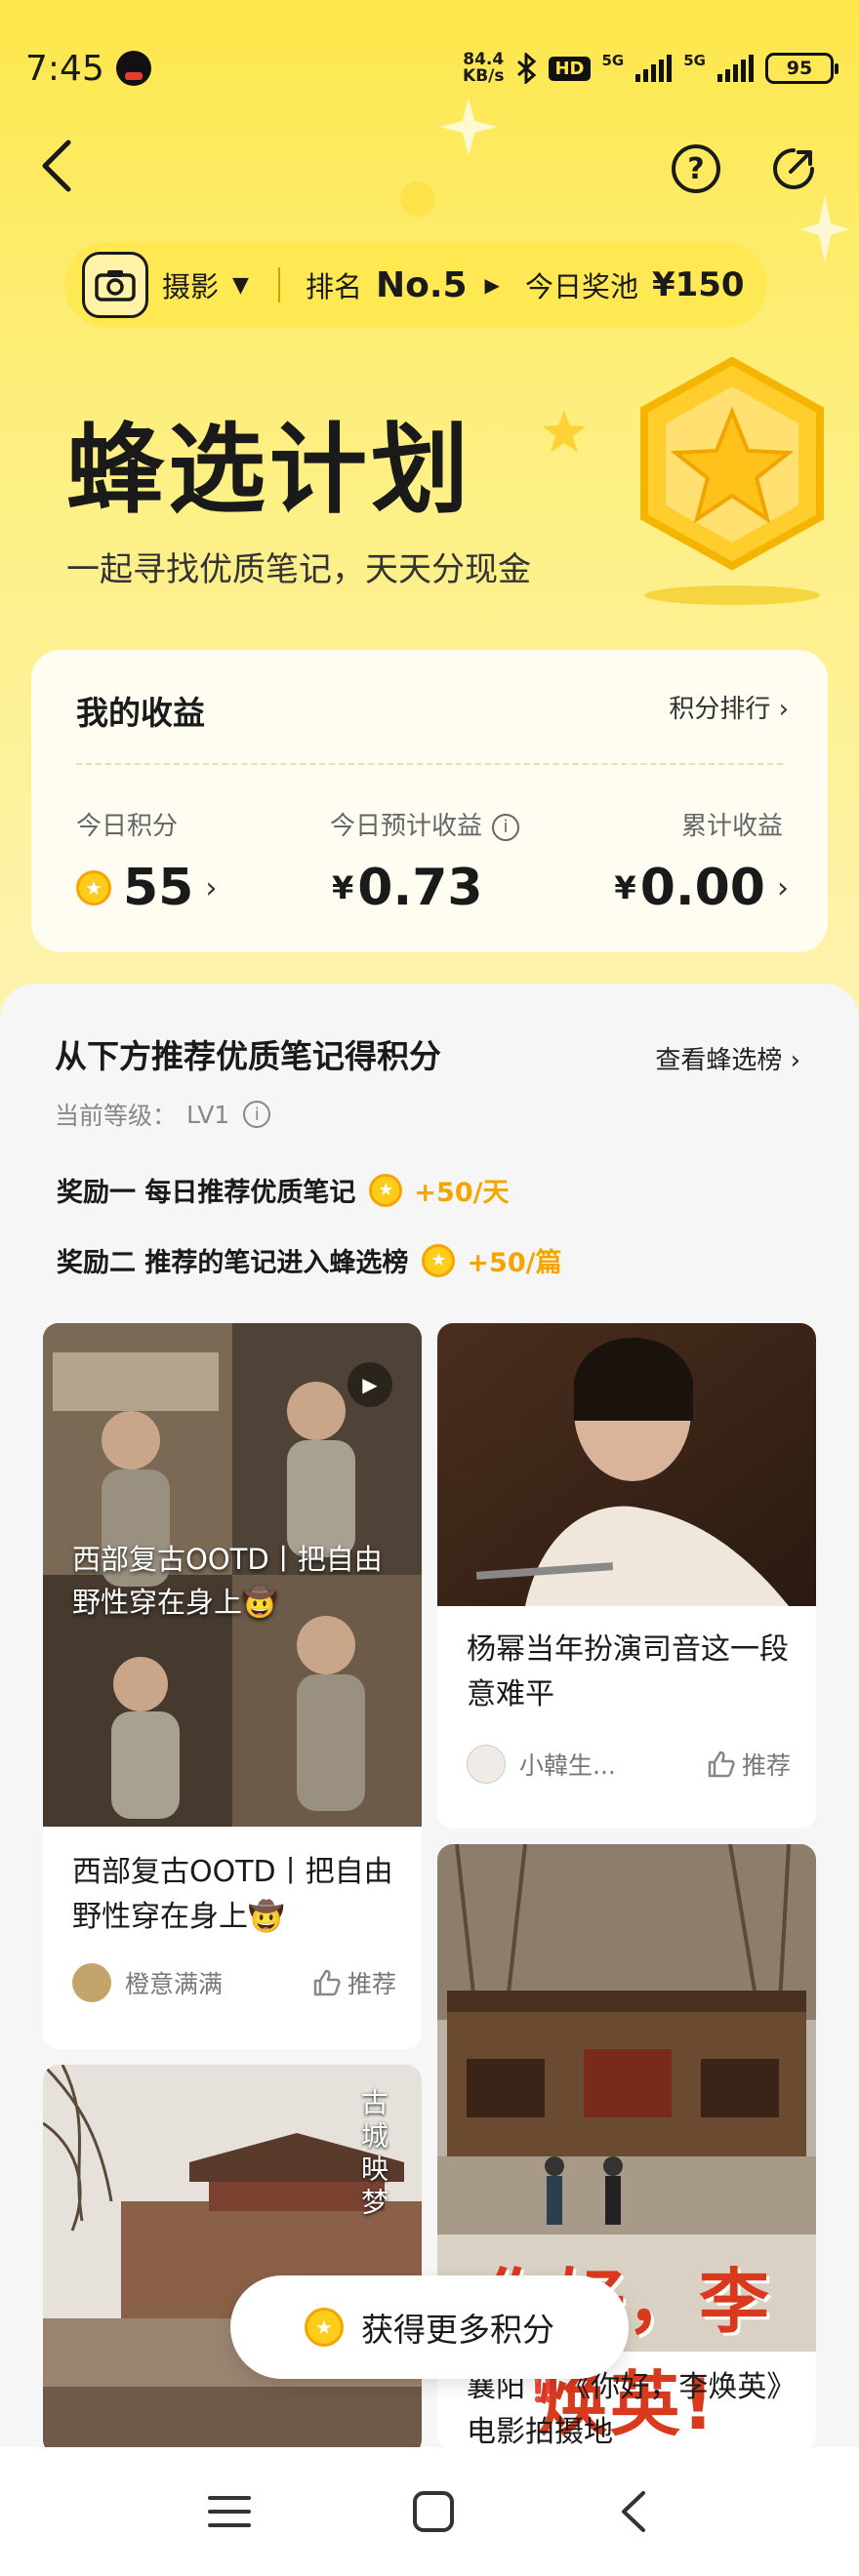 This screenshot has width=859, height=2576. I want to click on back-nav-icon, so click(633, 2511).